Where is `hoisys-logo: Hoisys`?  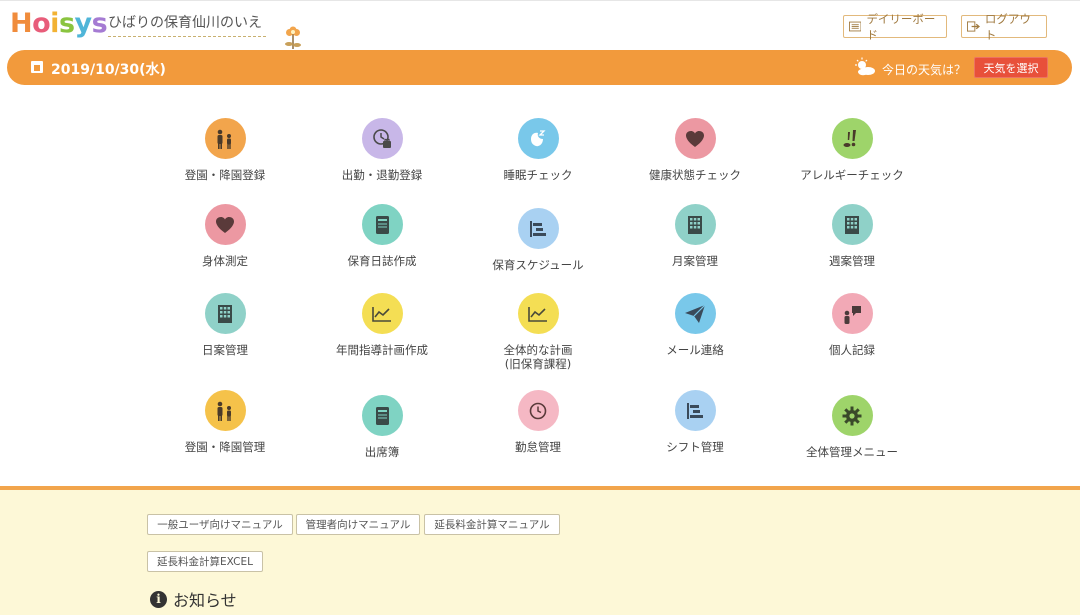 hoisys-logo: Hoisys is located at coordinates (59, 23).